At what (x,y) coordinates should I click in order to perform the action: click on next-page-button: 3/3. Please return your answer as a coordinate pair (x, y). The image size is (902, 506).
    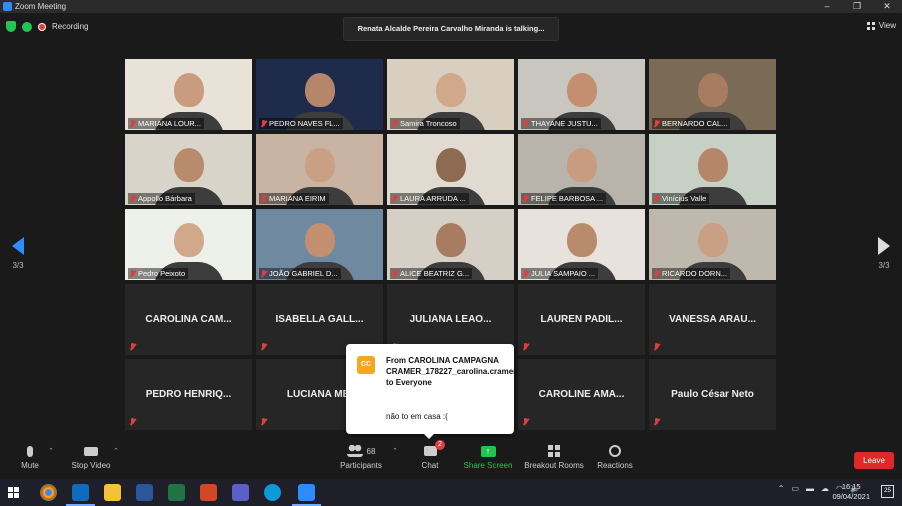
    Looking at the image, I should click on (884, 253).